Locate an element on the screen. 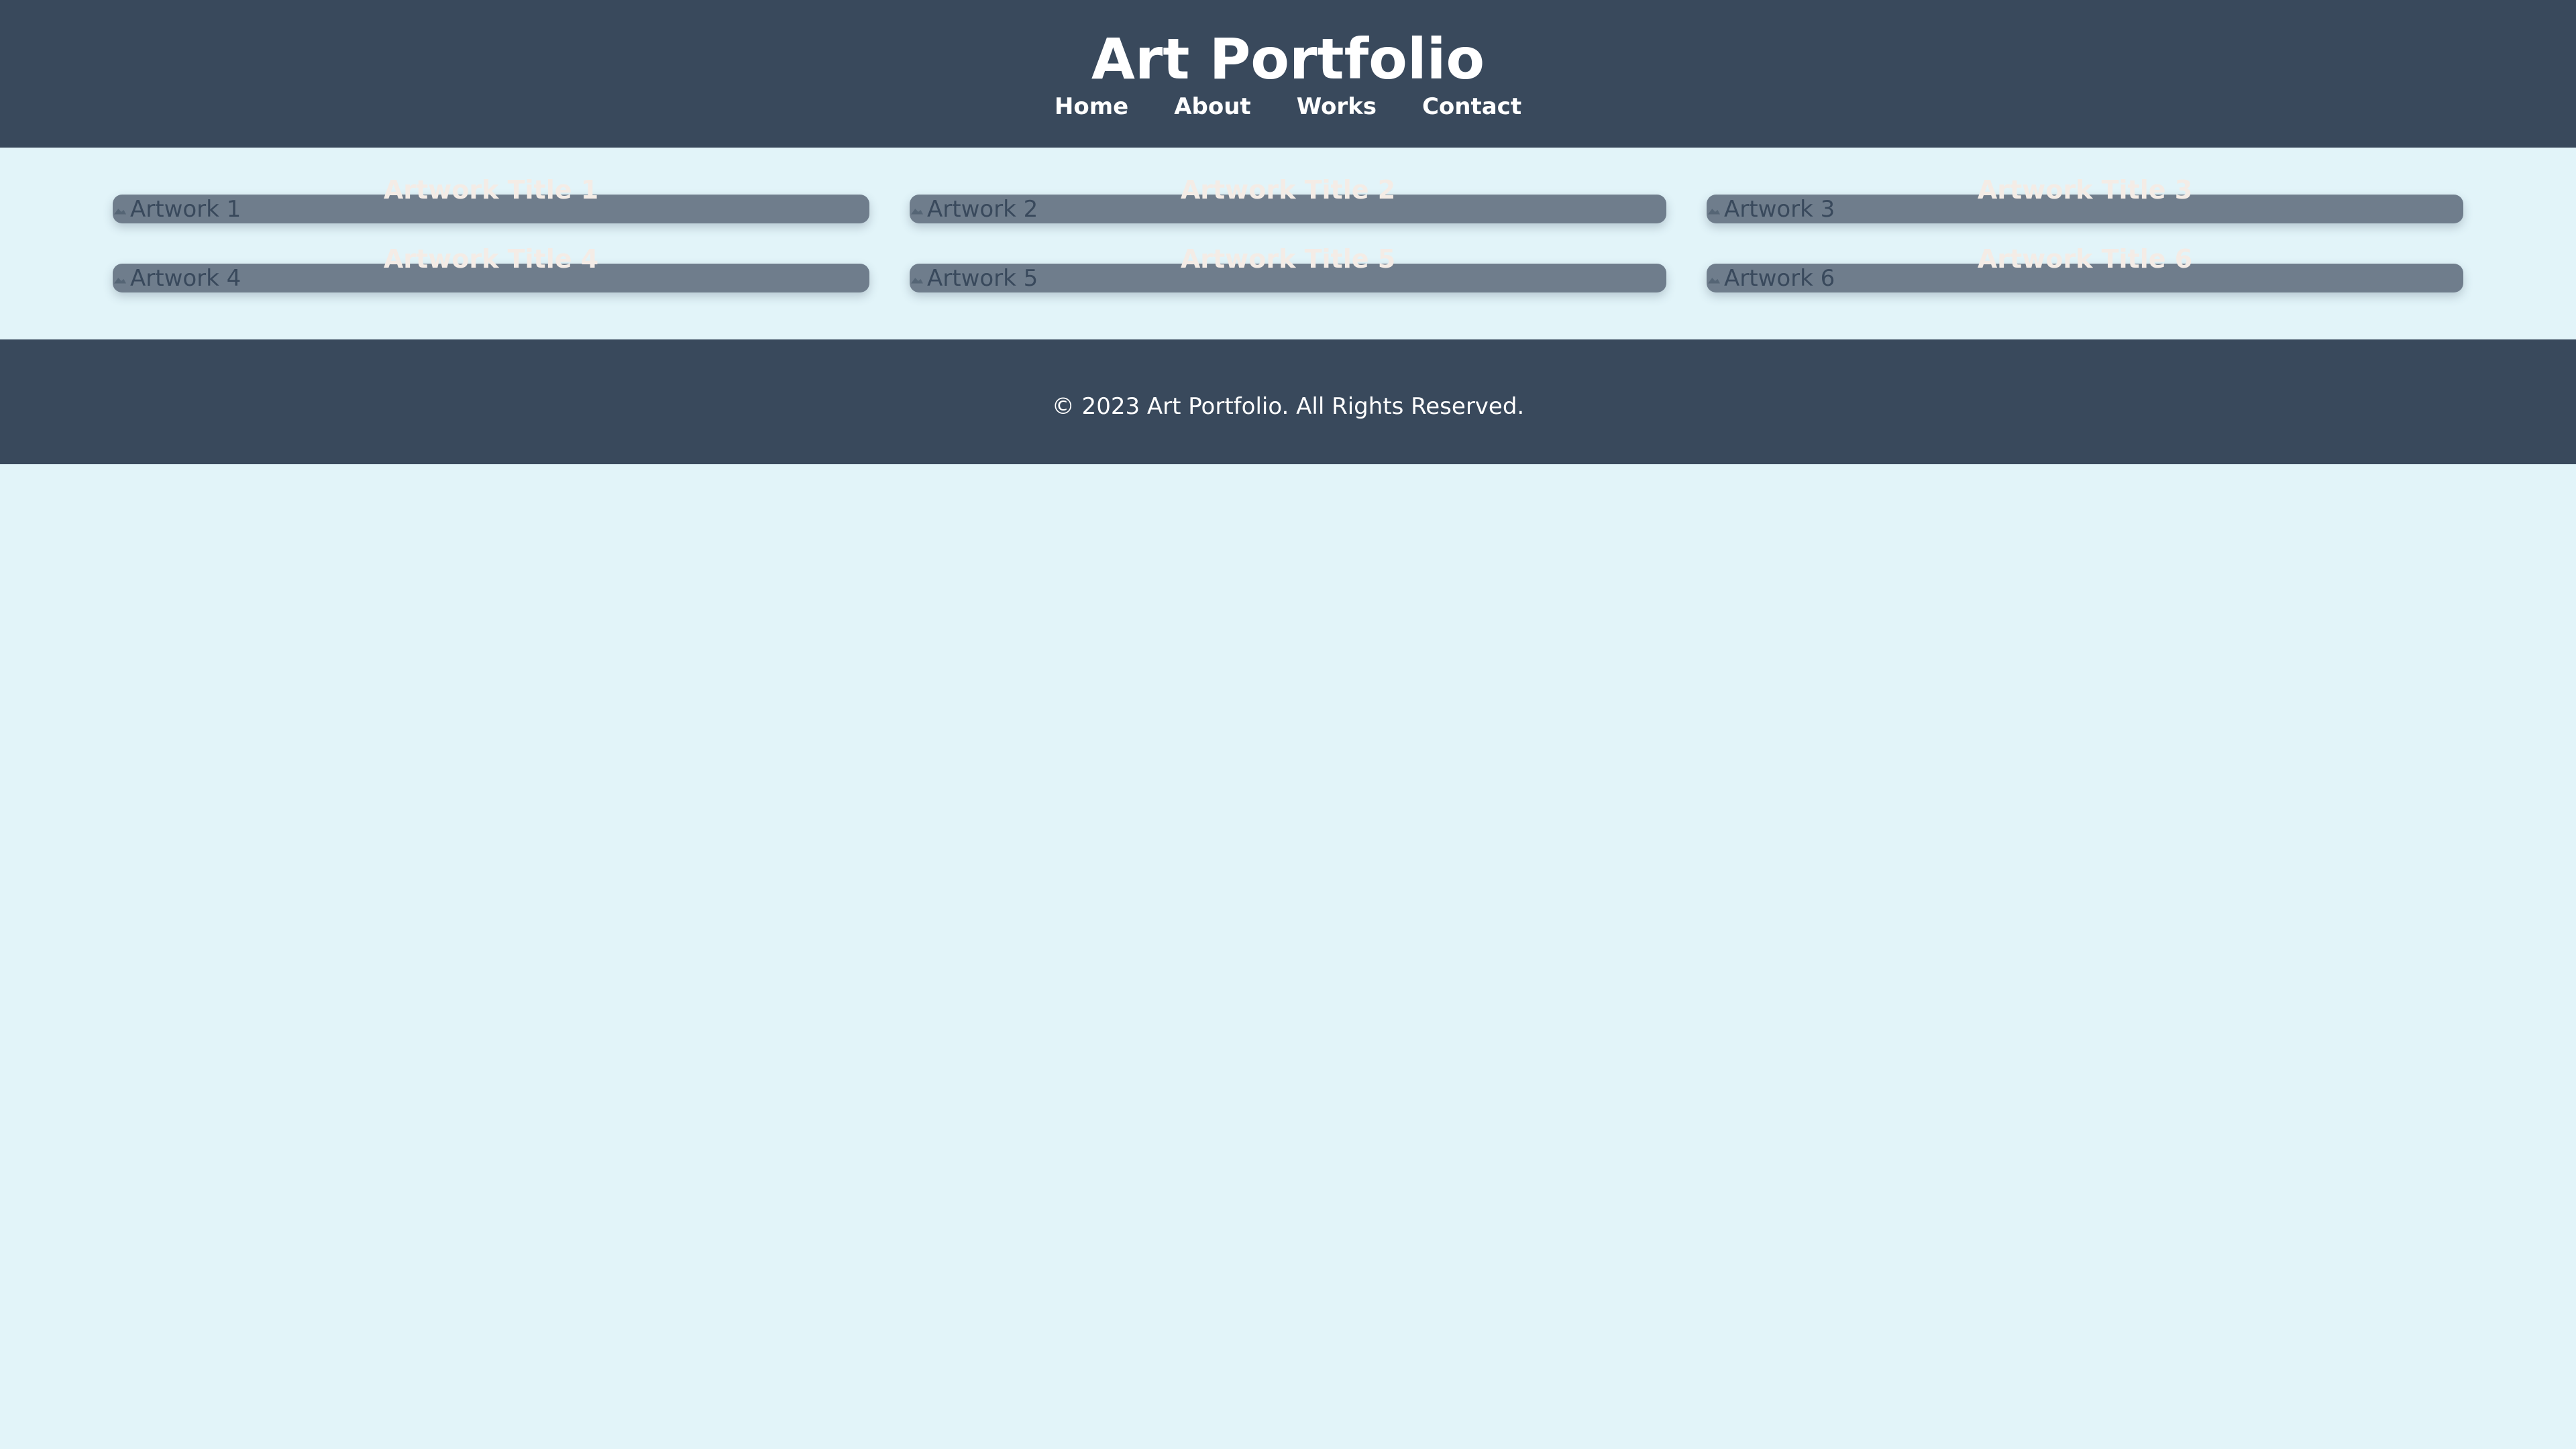 The height and width of the screenshot is (1449, 2576). artwork-card: Artwork 3 Artwork Title 3 is located at coordinates (2085, 199).